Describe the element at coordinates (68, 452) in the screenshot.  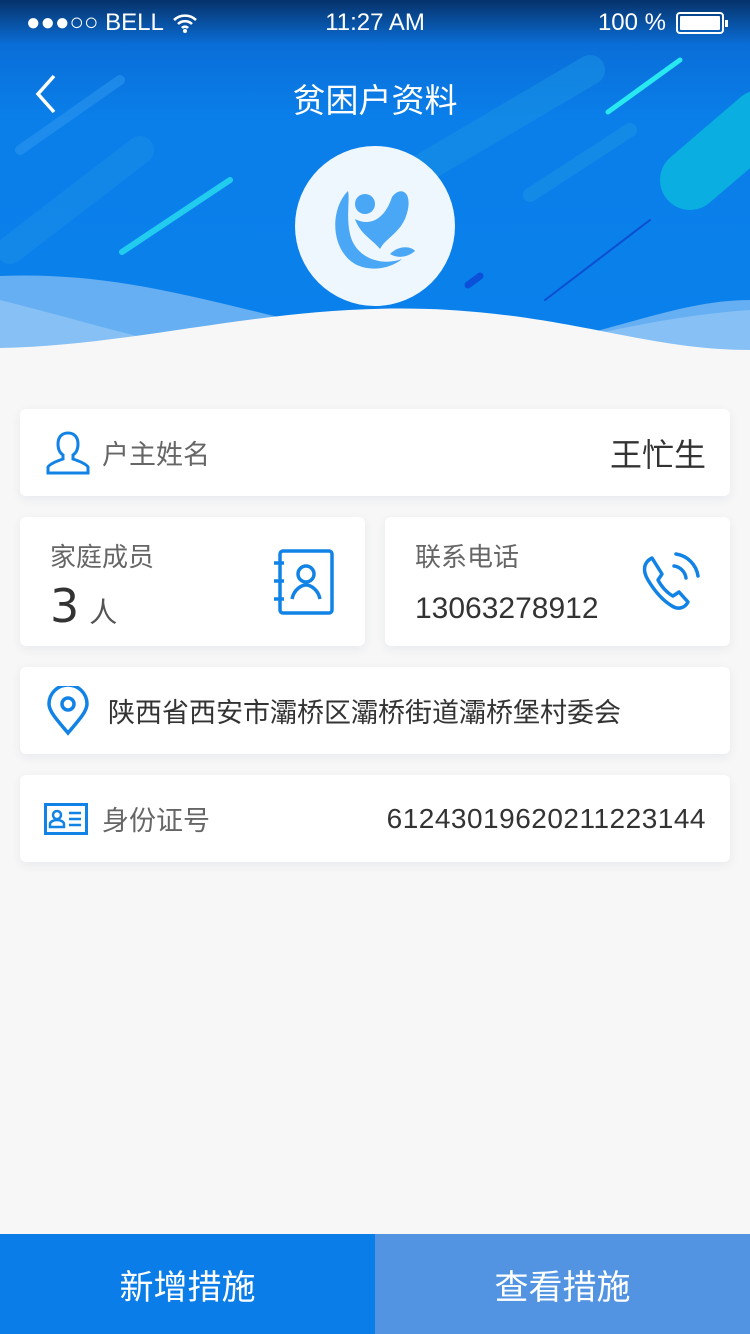
I see `user-icon` at that location.